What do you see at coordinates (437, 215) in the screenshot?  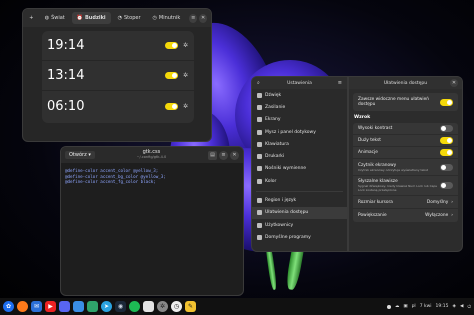 I see `zoom-value: Wyłączone` at bounding box center [437, 215].